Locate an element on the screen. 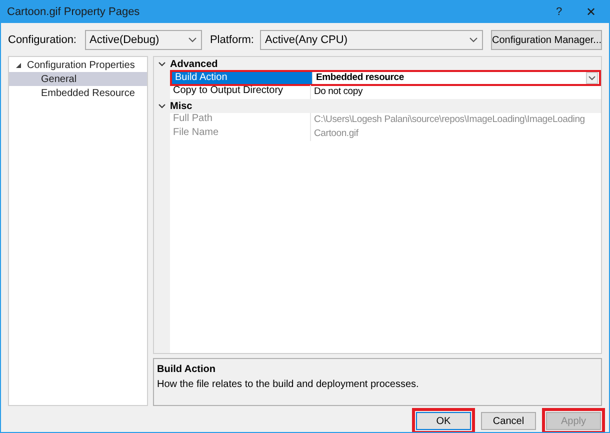  expand-icon is located at coordinates (18, 65).